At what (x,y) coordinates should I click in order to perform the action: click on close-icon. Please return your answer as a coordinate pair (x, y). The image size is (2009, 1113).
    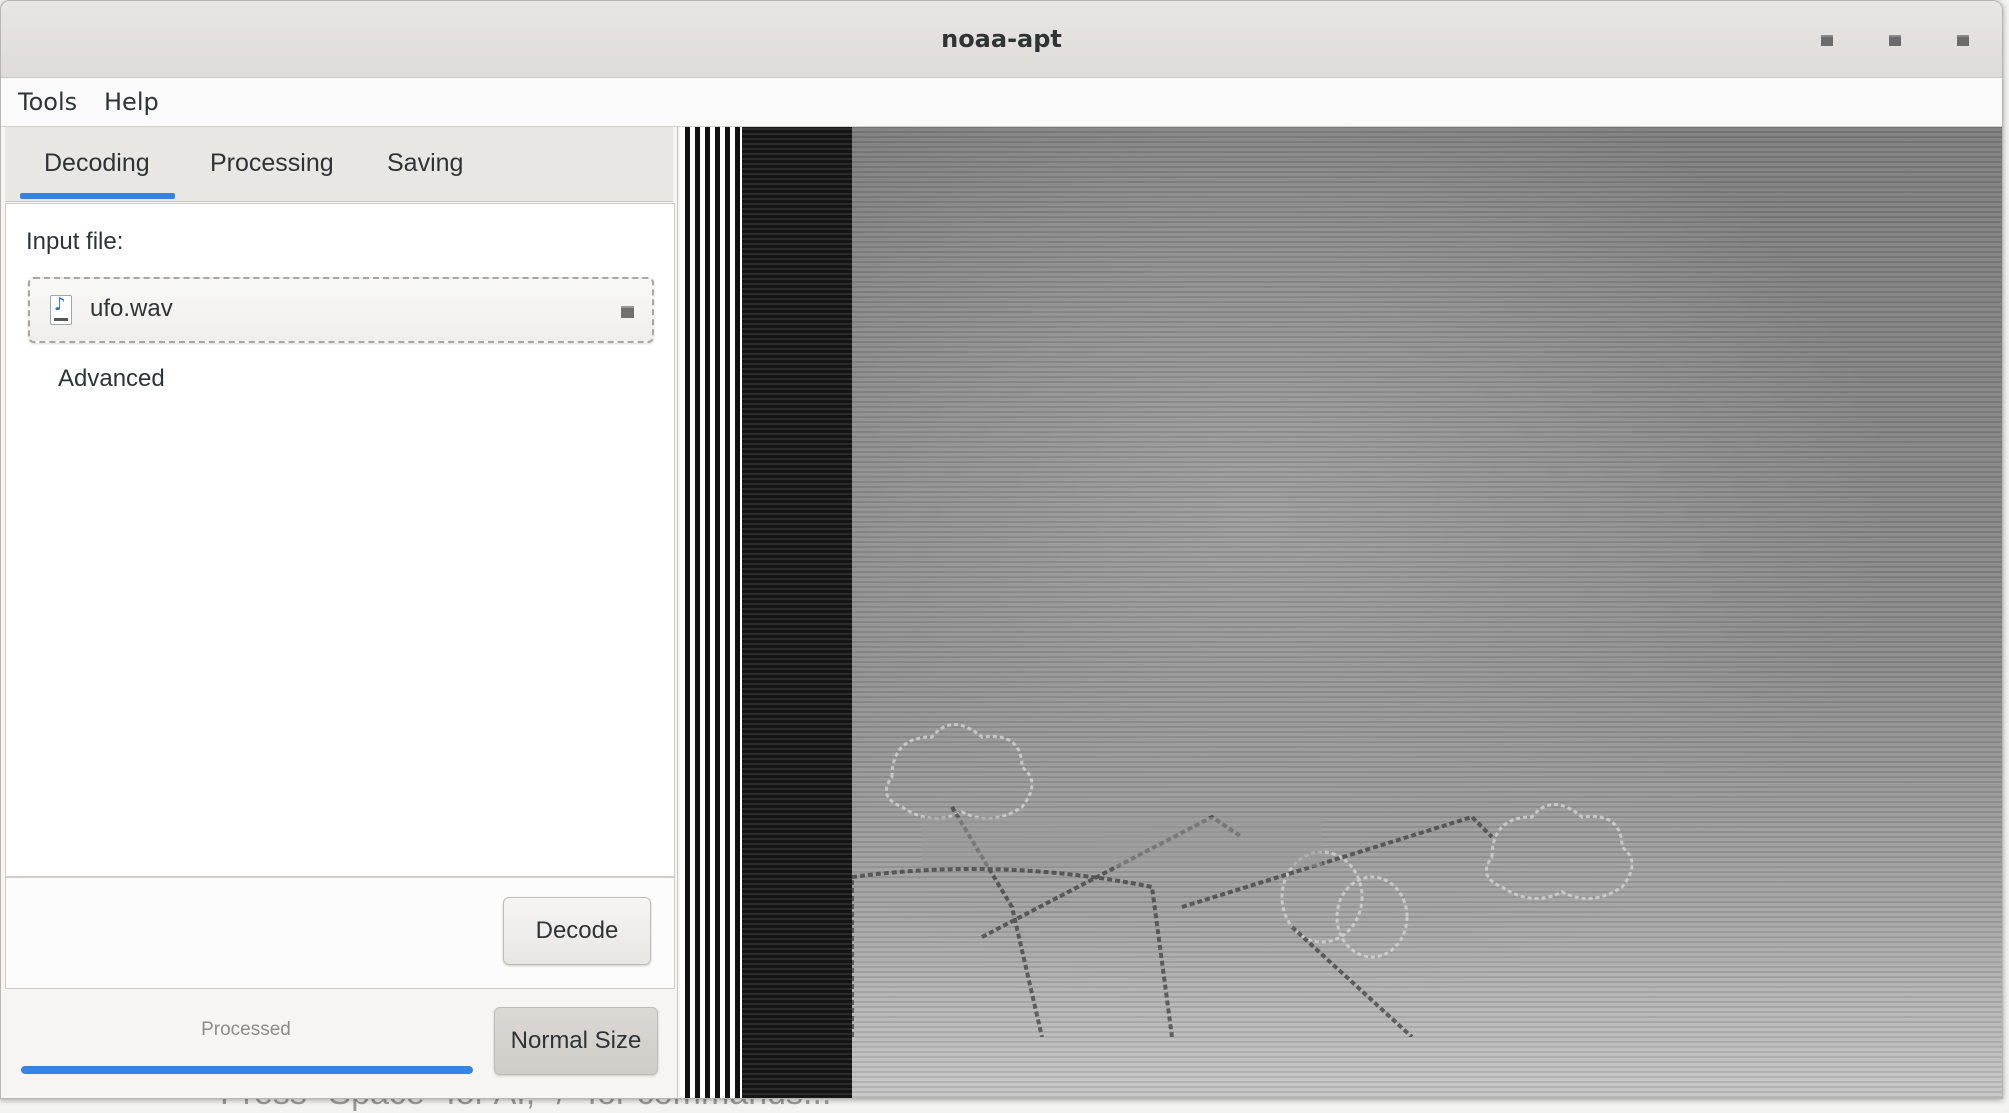
    Looking at the image, I should click on (1963, 40).